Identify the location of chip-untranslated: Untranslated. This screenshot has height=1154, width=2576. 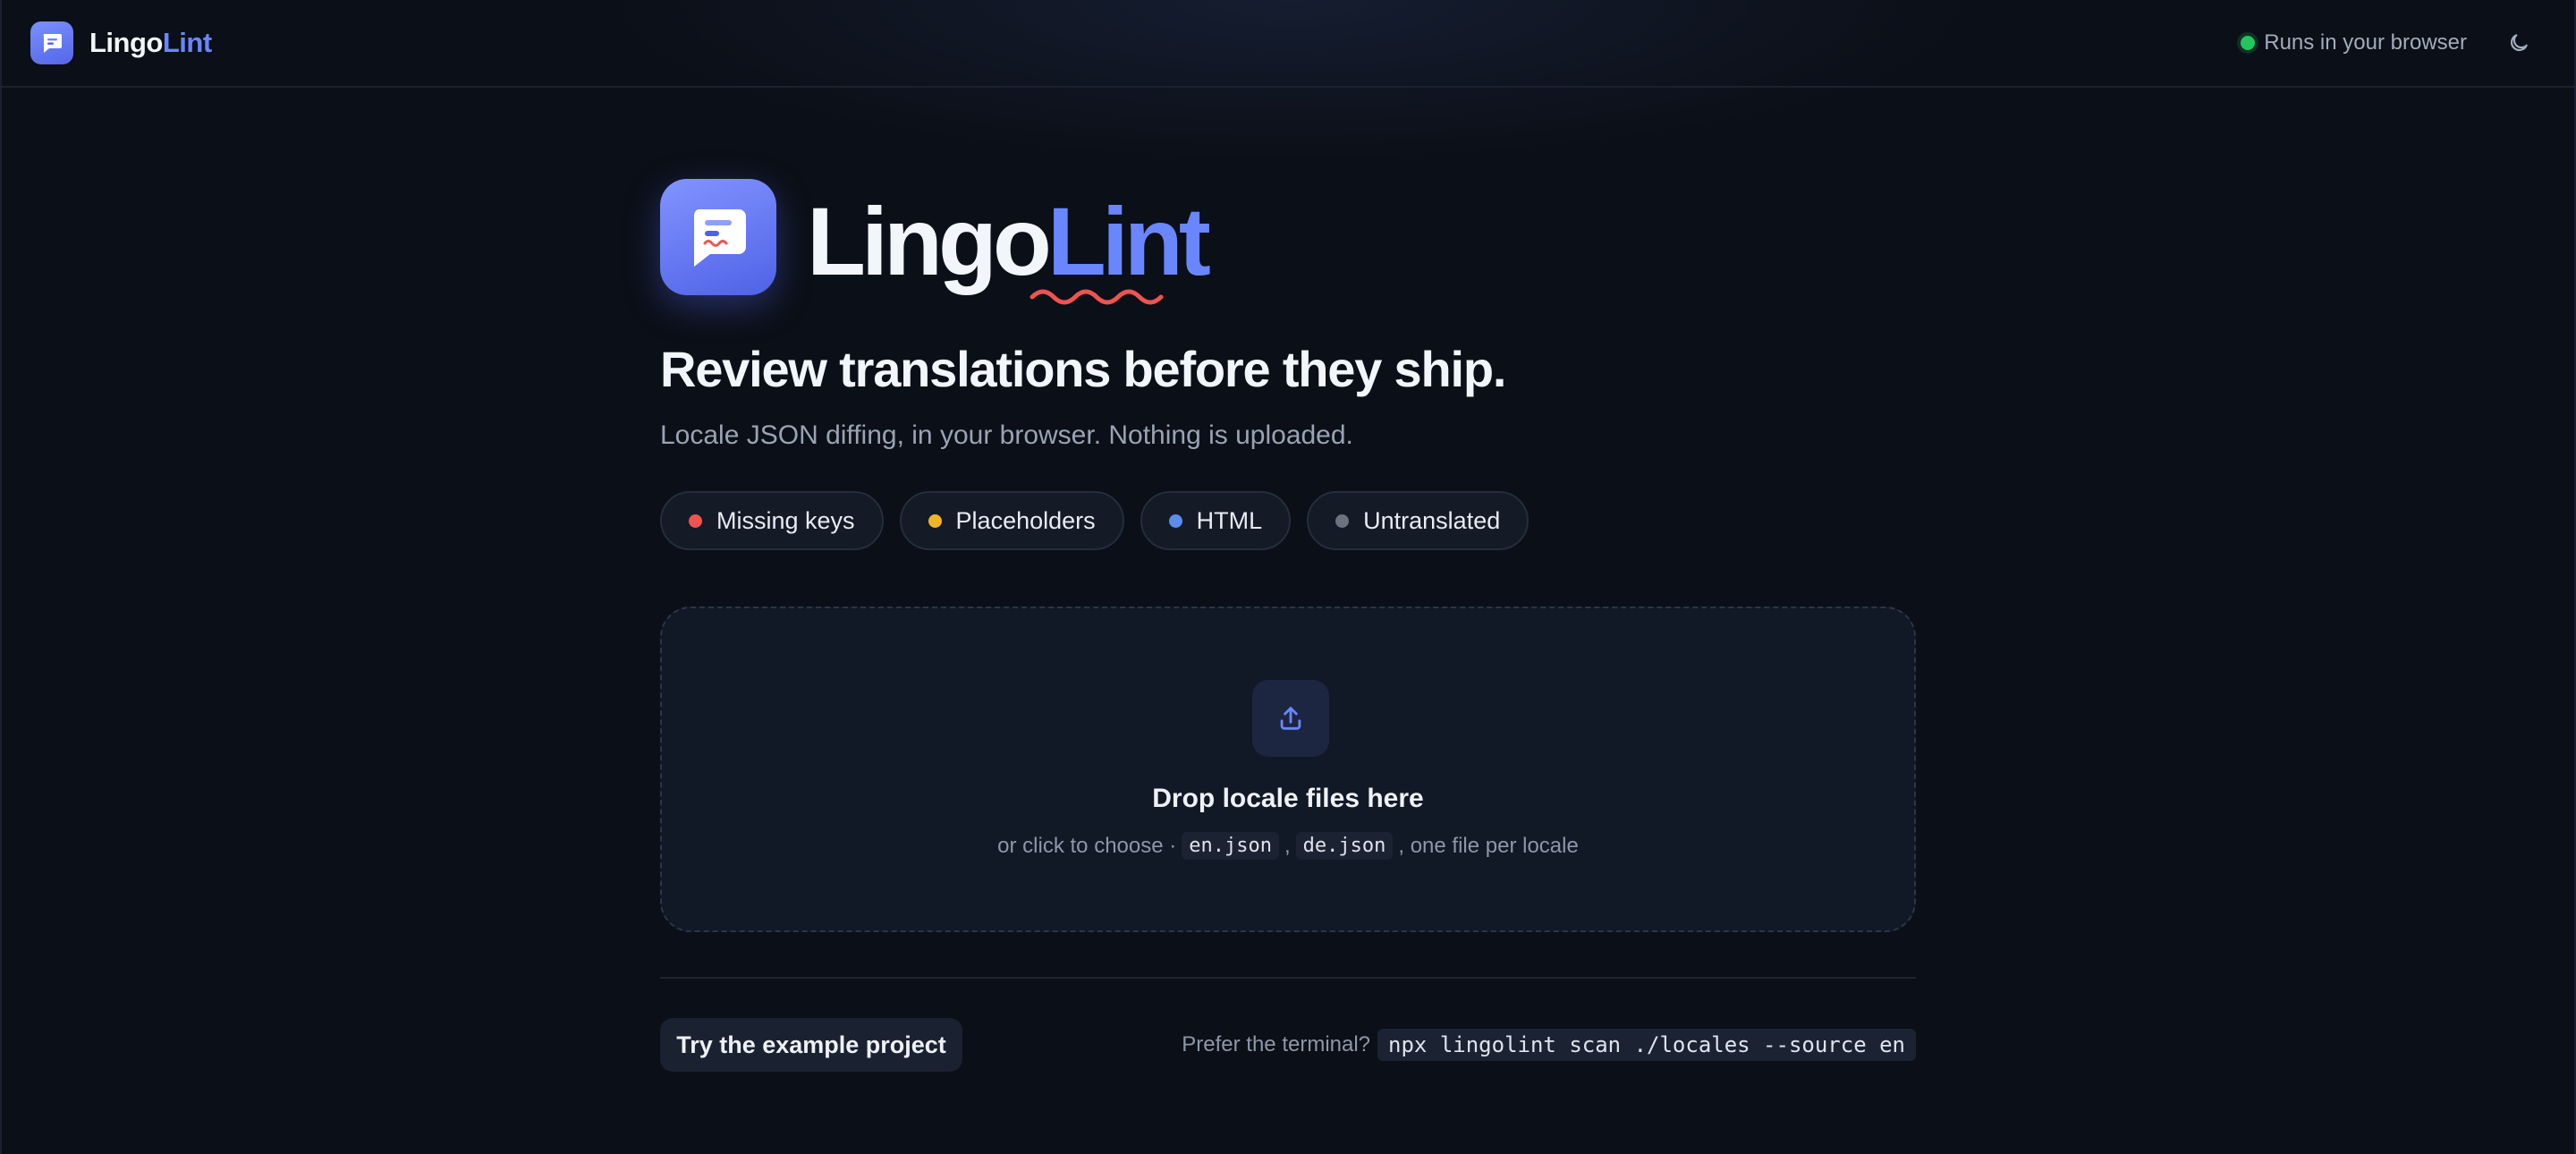
(1418, 520).